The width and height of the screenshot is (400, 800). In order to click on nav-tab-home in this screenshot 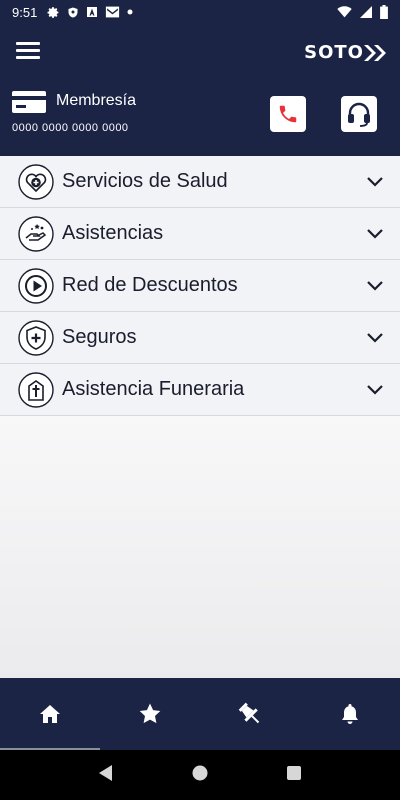, I will do `click(50, 714)`.